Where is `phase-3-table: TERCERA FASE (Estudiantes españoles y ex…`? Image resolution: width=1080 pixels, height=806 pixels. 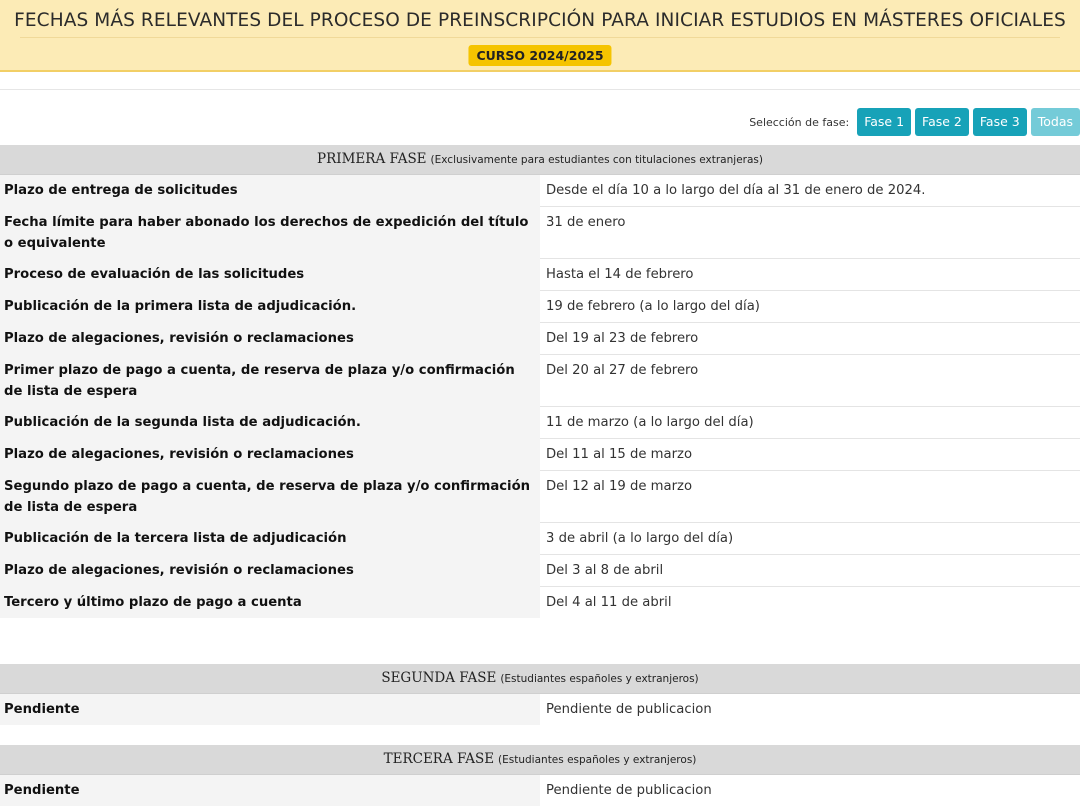
phase-3-table: TERCERA FASE (Estudiantes españoles y ex… is located at coordinates (540, 775).